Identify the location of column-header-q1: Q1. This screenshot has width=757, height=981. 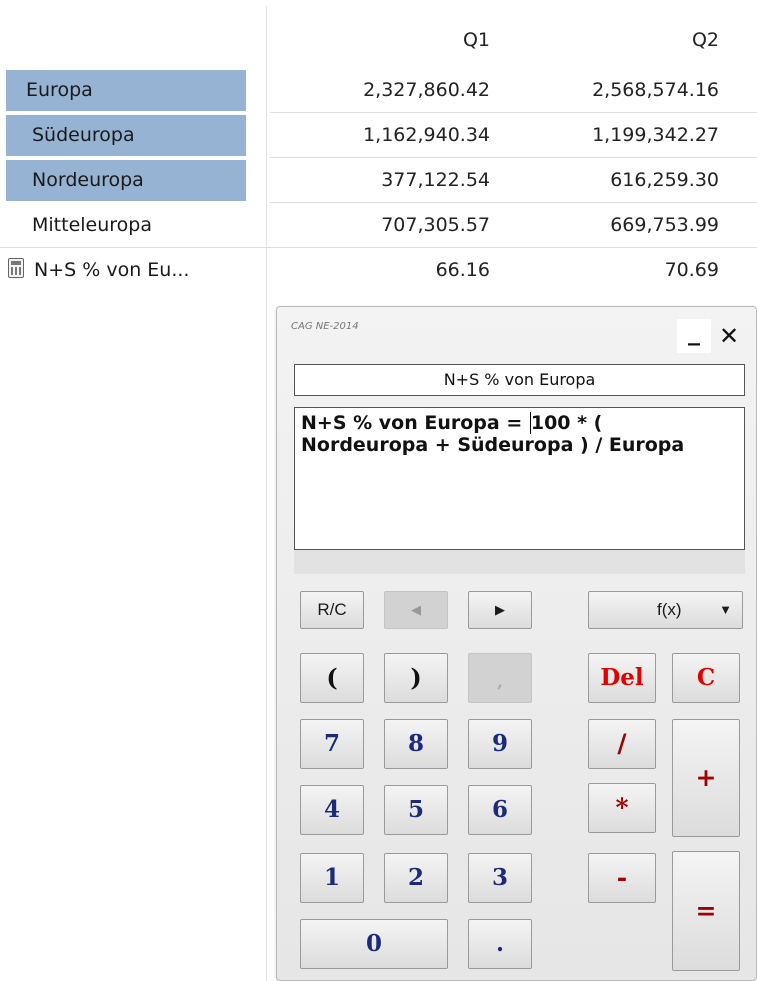
(395, 34).